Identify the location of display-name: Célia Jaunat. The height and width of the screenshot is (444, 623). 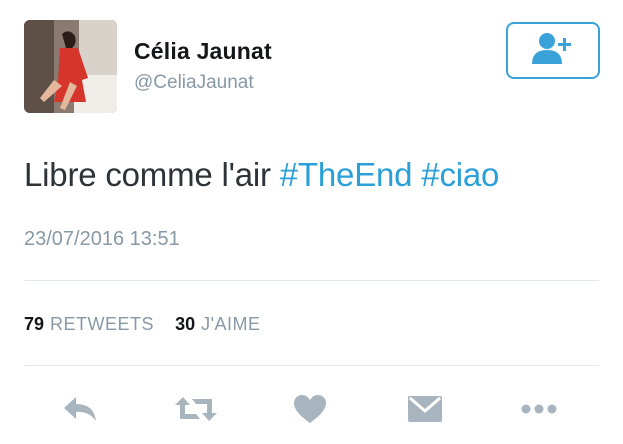
(203, 51).